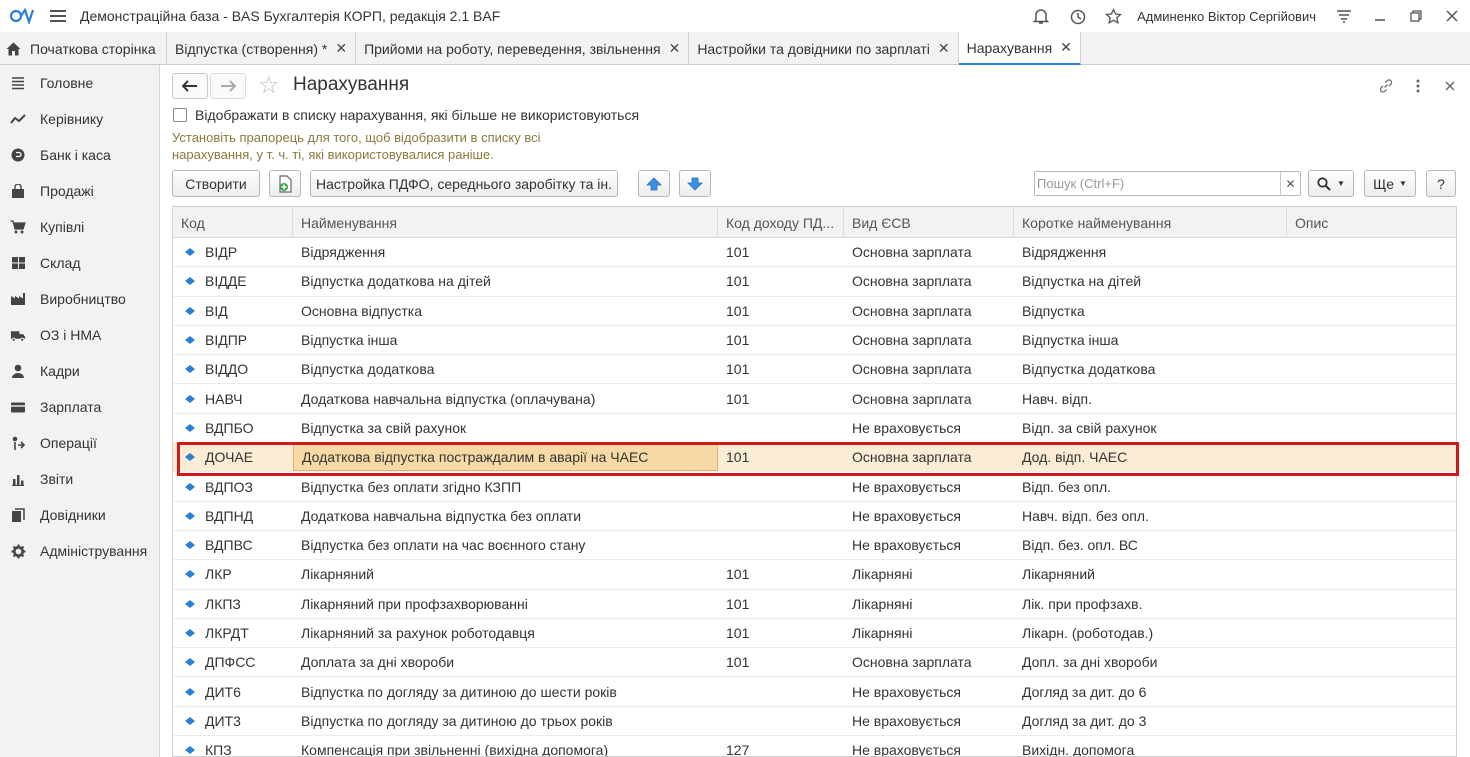  Describe the element at coordinates (1019, 48) in the screenshot. I see `tab-accruals: Нарахування ✕` at that location.